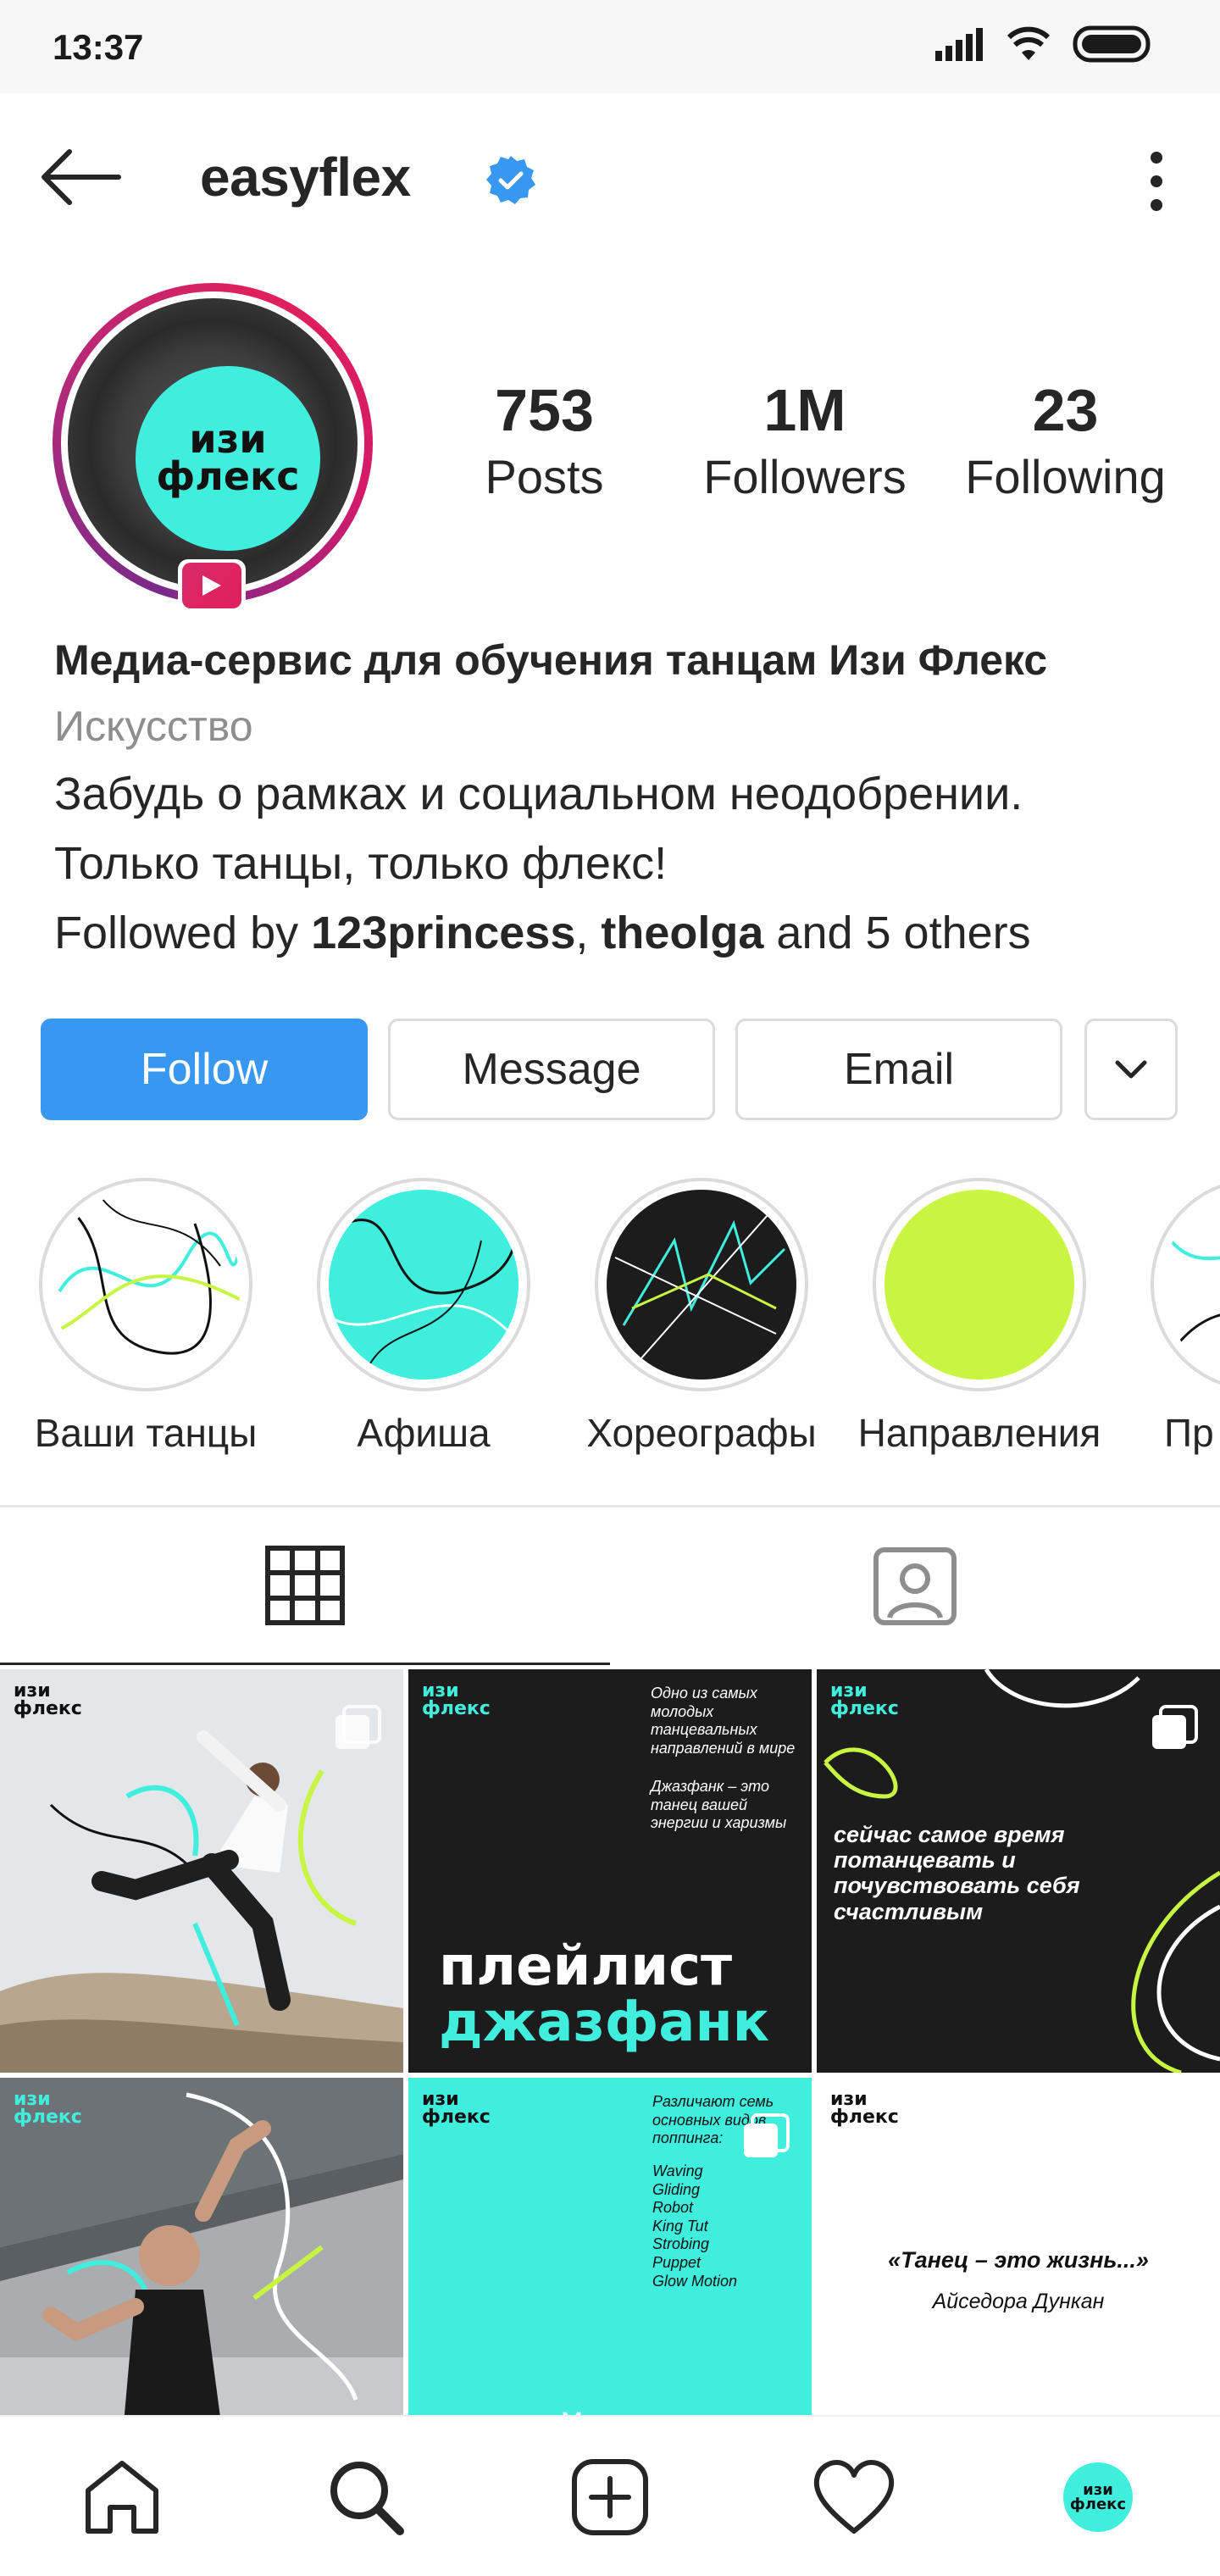 Image resolution: width=1220 pixels, height=2576 pixels. I want to click on tagged-icon, so click(915, 1586).